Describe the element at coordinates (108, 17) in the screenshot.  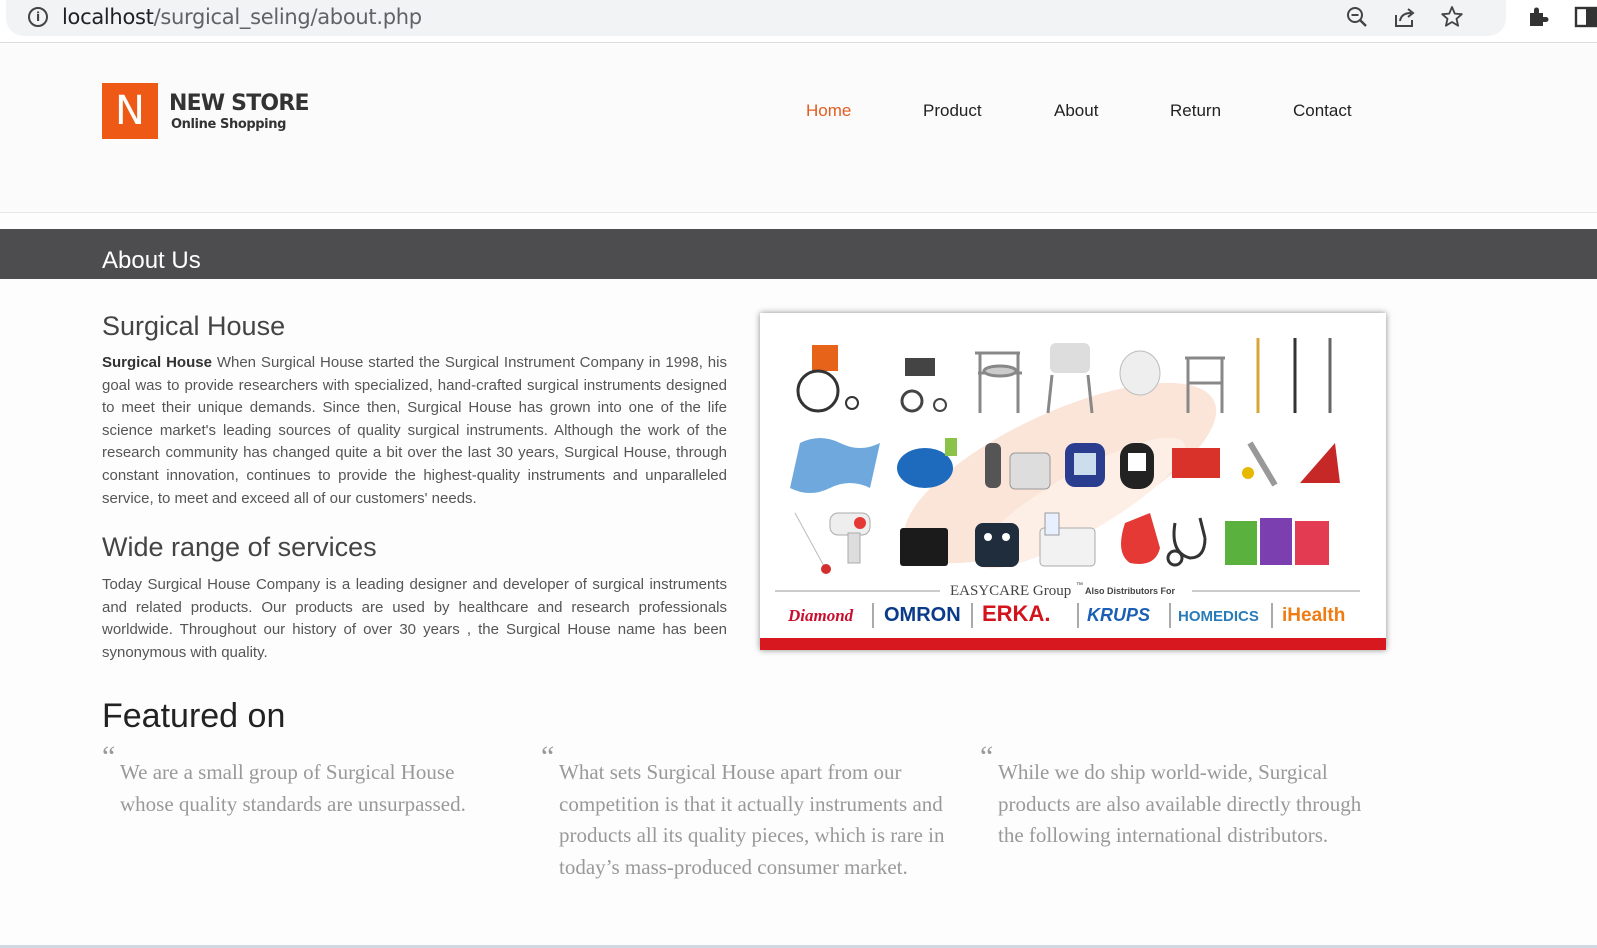
I see `url-host: localhost` at that location.